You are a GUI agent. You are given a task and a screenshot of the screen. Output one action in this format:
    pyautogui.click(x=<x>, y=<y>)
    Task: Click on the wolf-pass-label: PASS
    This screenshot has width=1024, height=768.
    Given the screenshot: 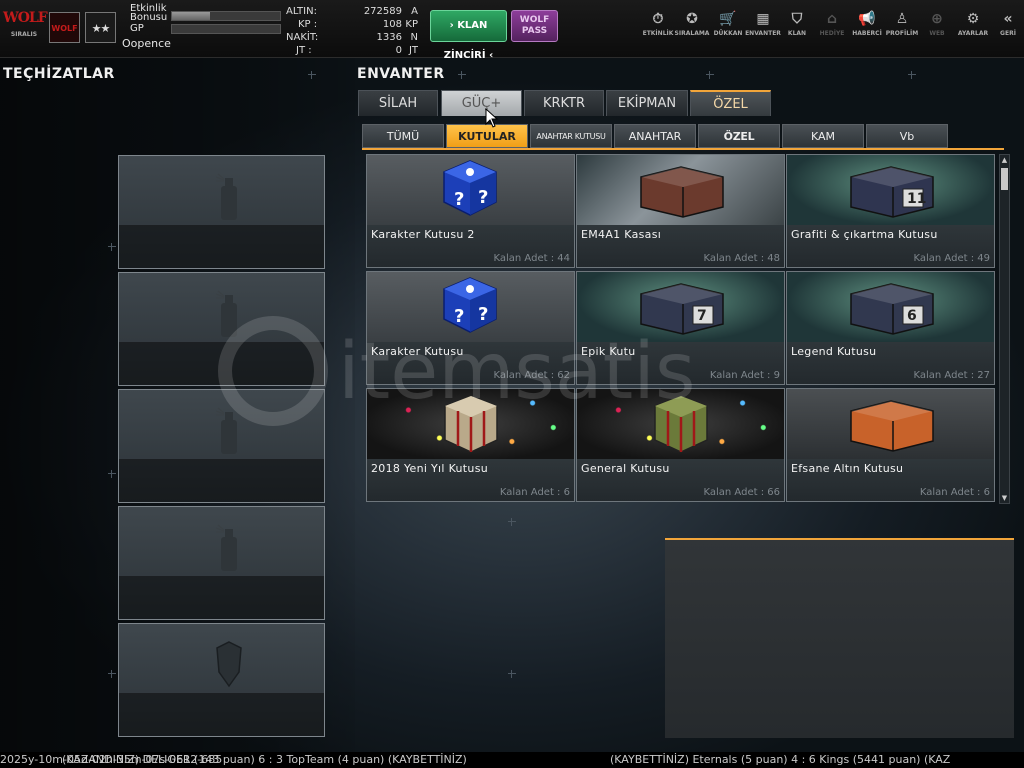 What is the action you would take?
    pyautogui.click(x=534, y=31)
    